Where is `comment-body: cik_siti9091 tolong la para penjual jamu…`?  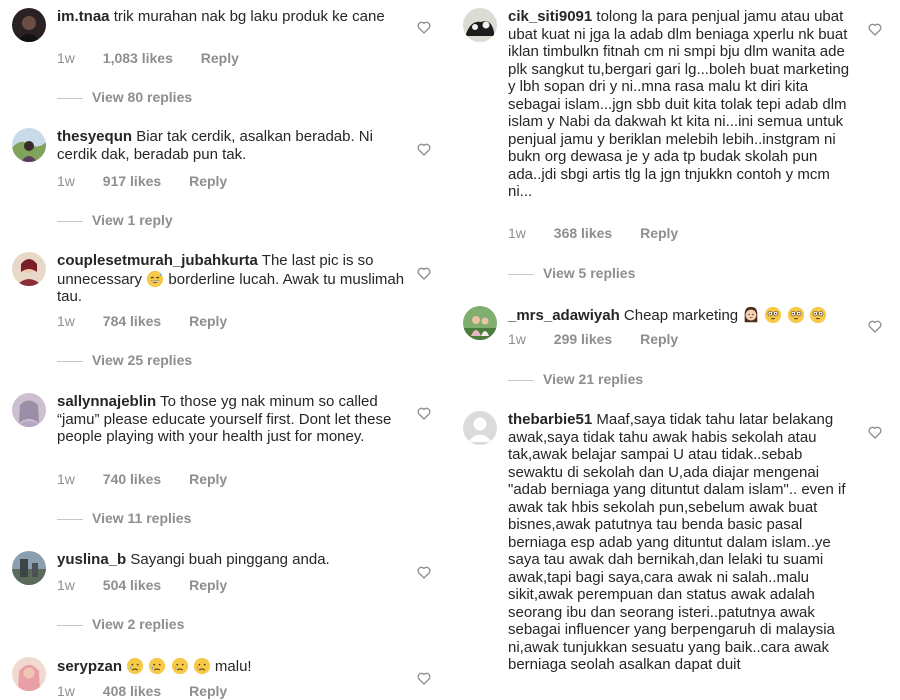 comment-body: cik_siti9091 tolong la para penjual jamu… is located at coordinates (683, 104).